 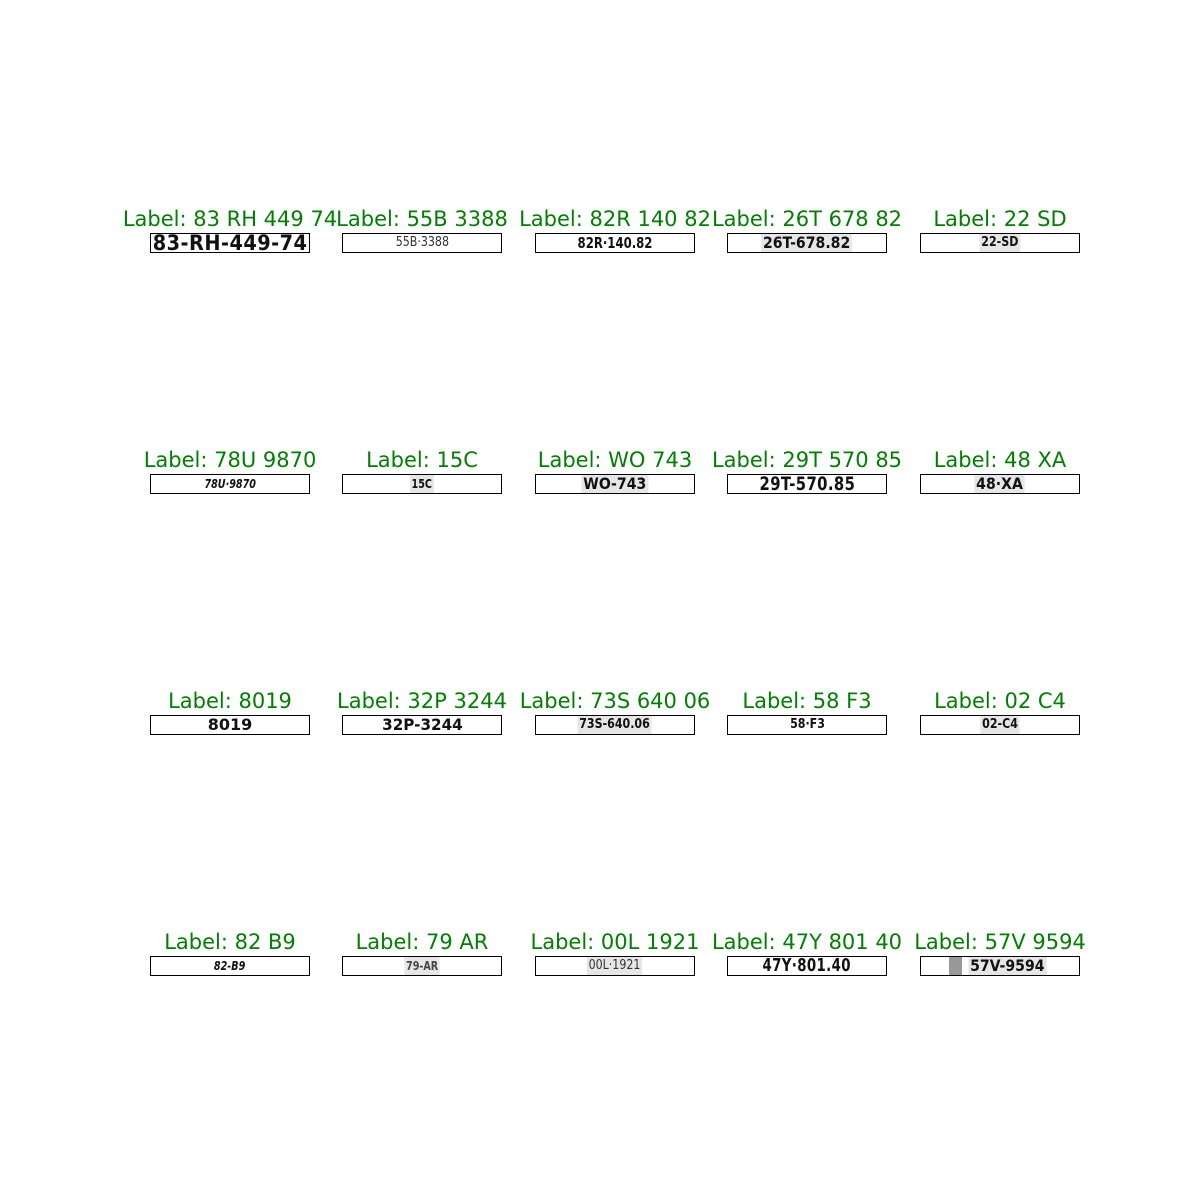 I want to click on plate-label: Label: 57V 9594, so click(x=1000, y=942).